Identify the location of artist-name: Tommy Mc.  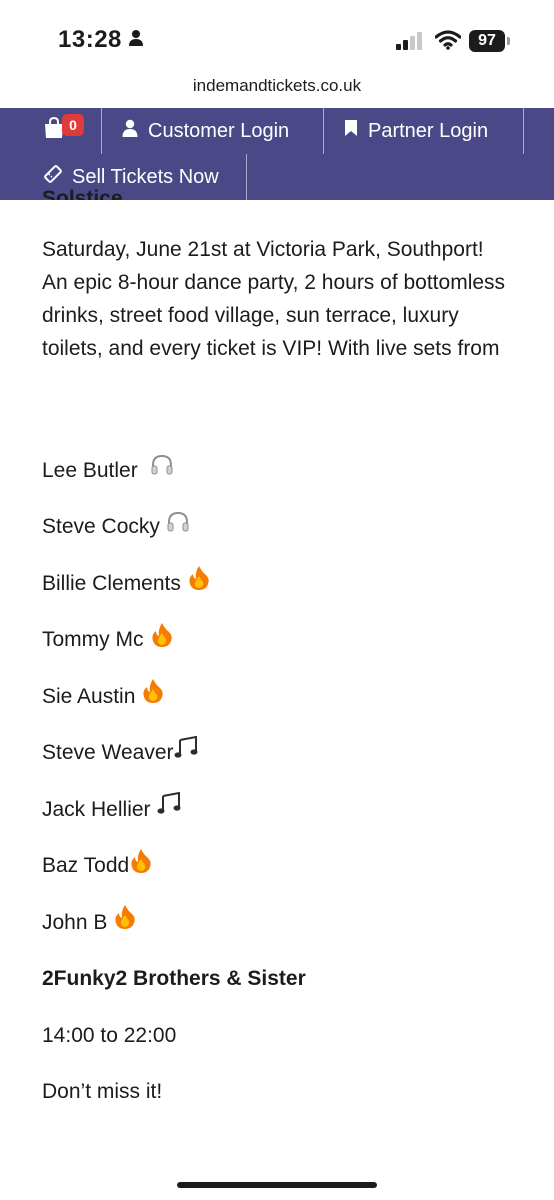
(93, 640).